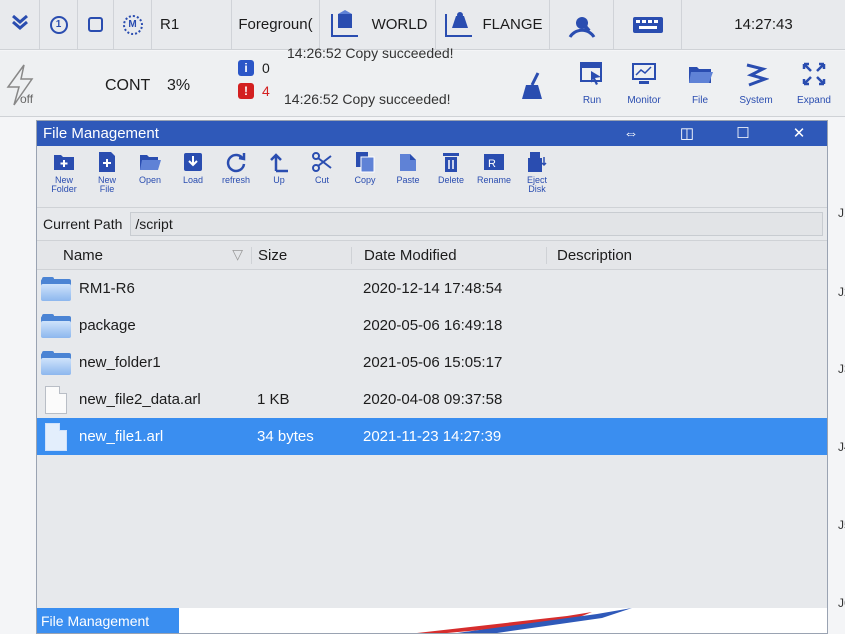 This screenshot has height=634, width=845. I want to click on top-status-bar: 1 M R1 Foregroun( WORLD FLANGE 14:27:43, so click(422, 25).